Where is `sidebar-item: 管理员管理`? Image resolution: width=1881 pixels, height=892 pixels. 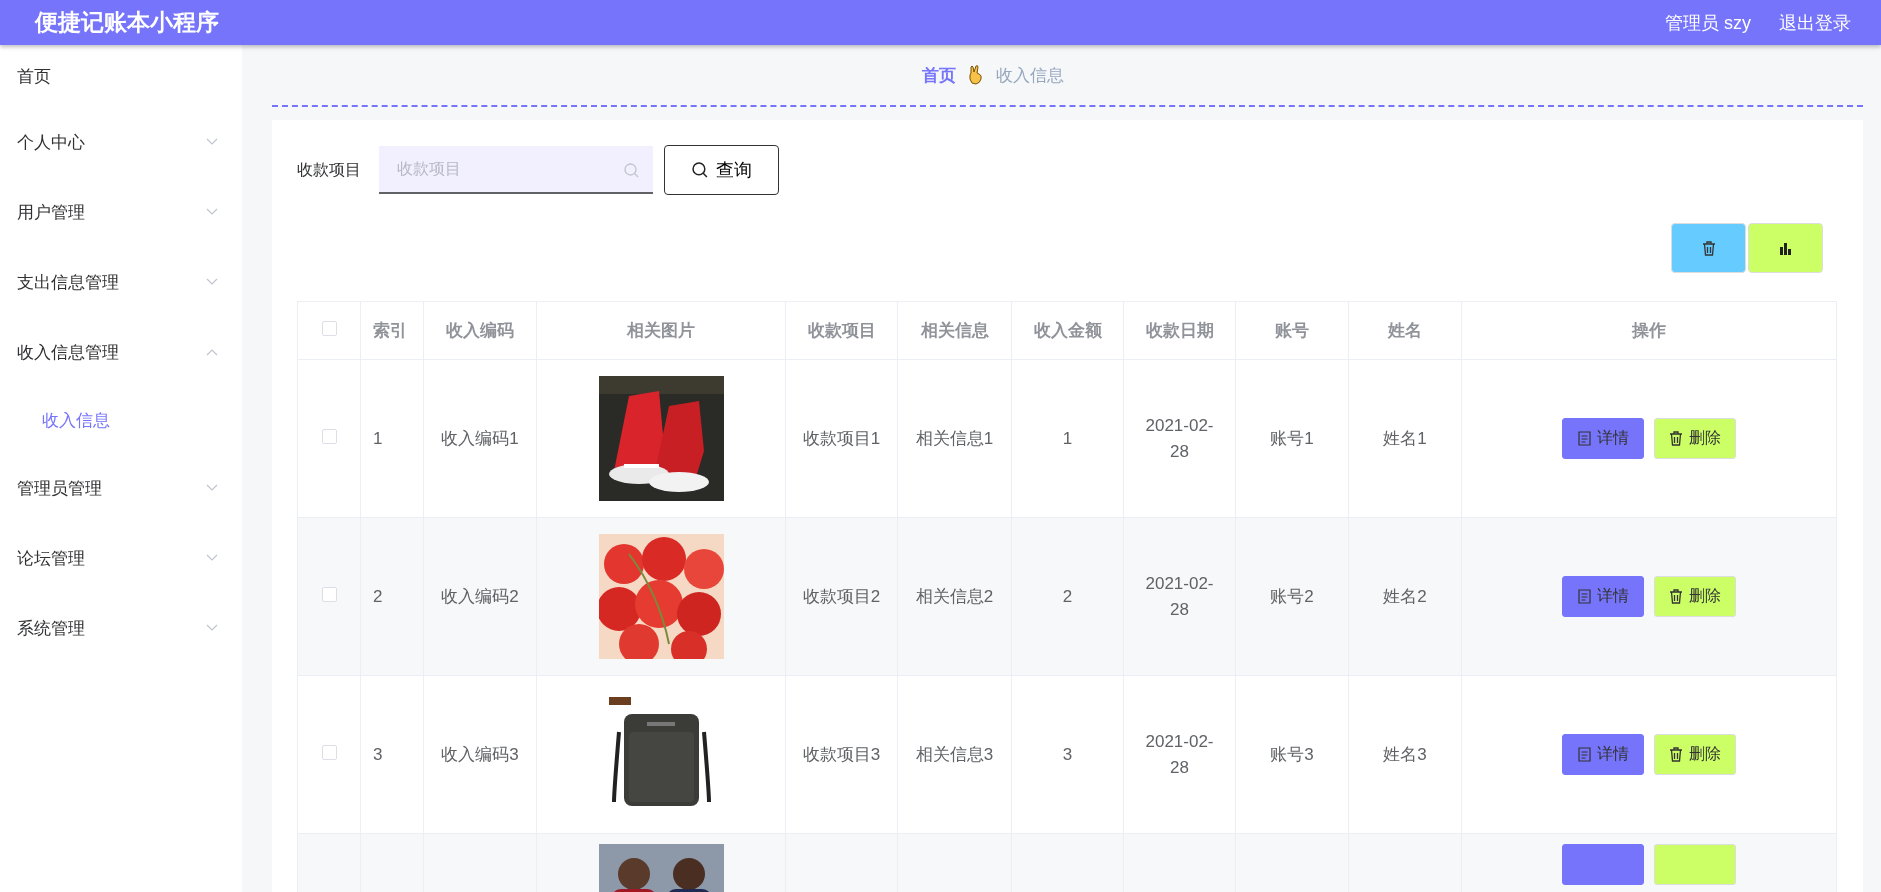
sidebar-item: 管理员管理 is located at coordinates (121, 488).